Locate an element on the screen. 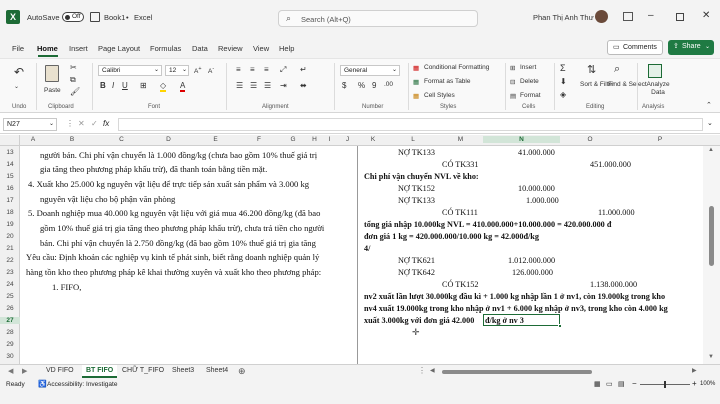  row-header: 24 is located at coordinates (10, 284).